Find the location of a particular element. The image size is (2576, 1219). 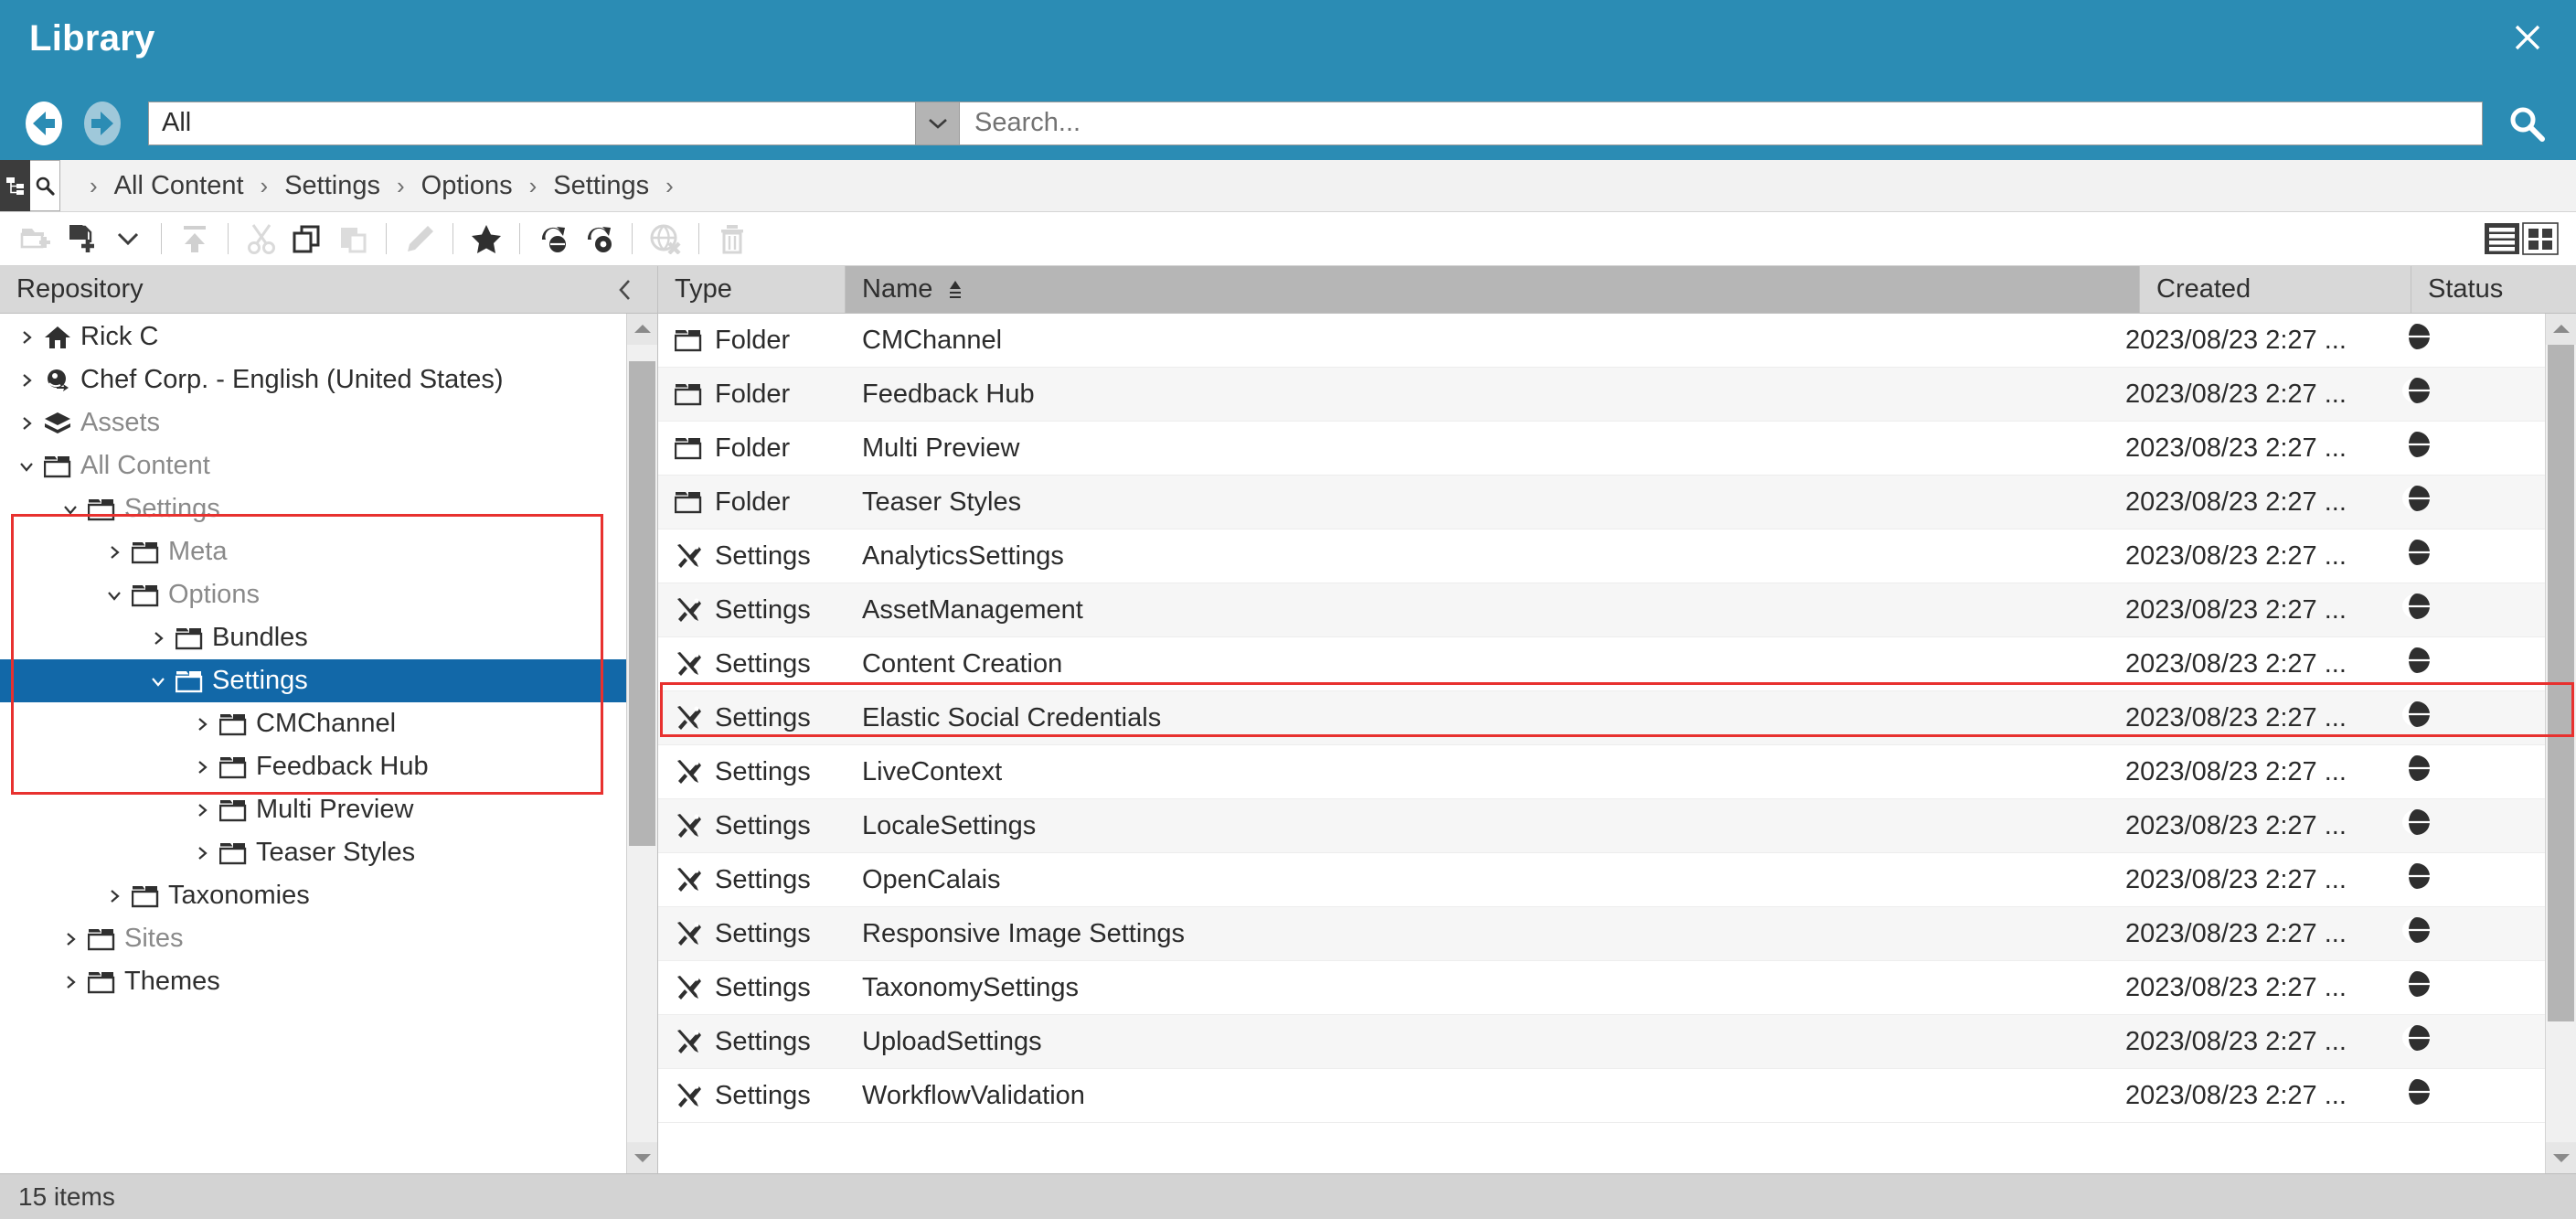

column-header-created: Created is located at coordinates (2275, 289).